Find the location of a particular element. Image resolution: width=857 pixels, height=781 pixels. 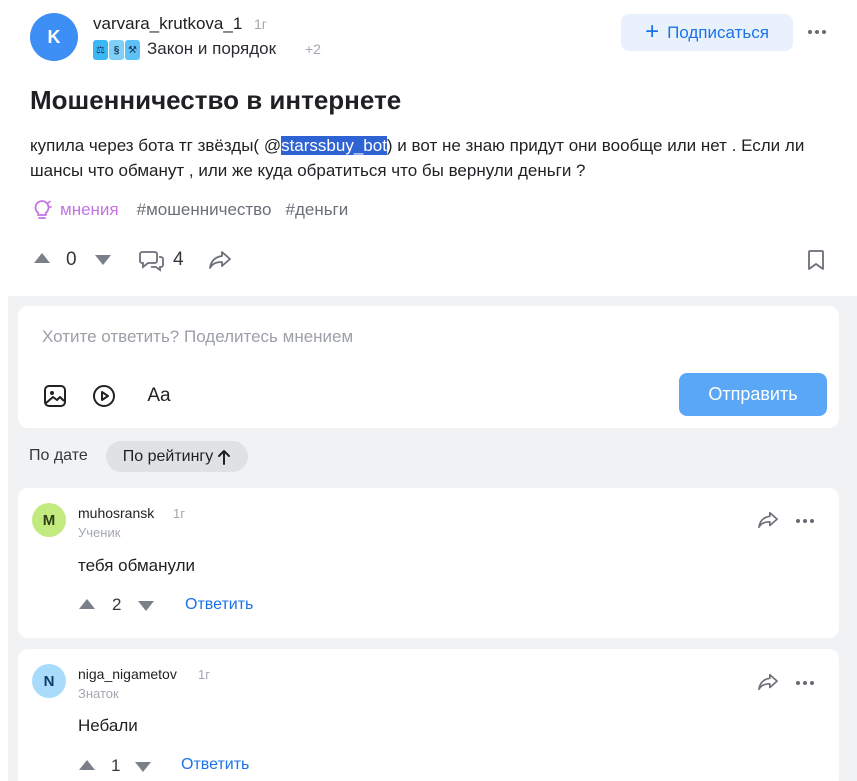

category-icons: ⚖ § ⚒ is located at coordinates (117, 50).